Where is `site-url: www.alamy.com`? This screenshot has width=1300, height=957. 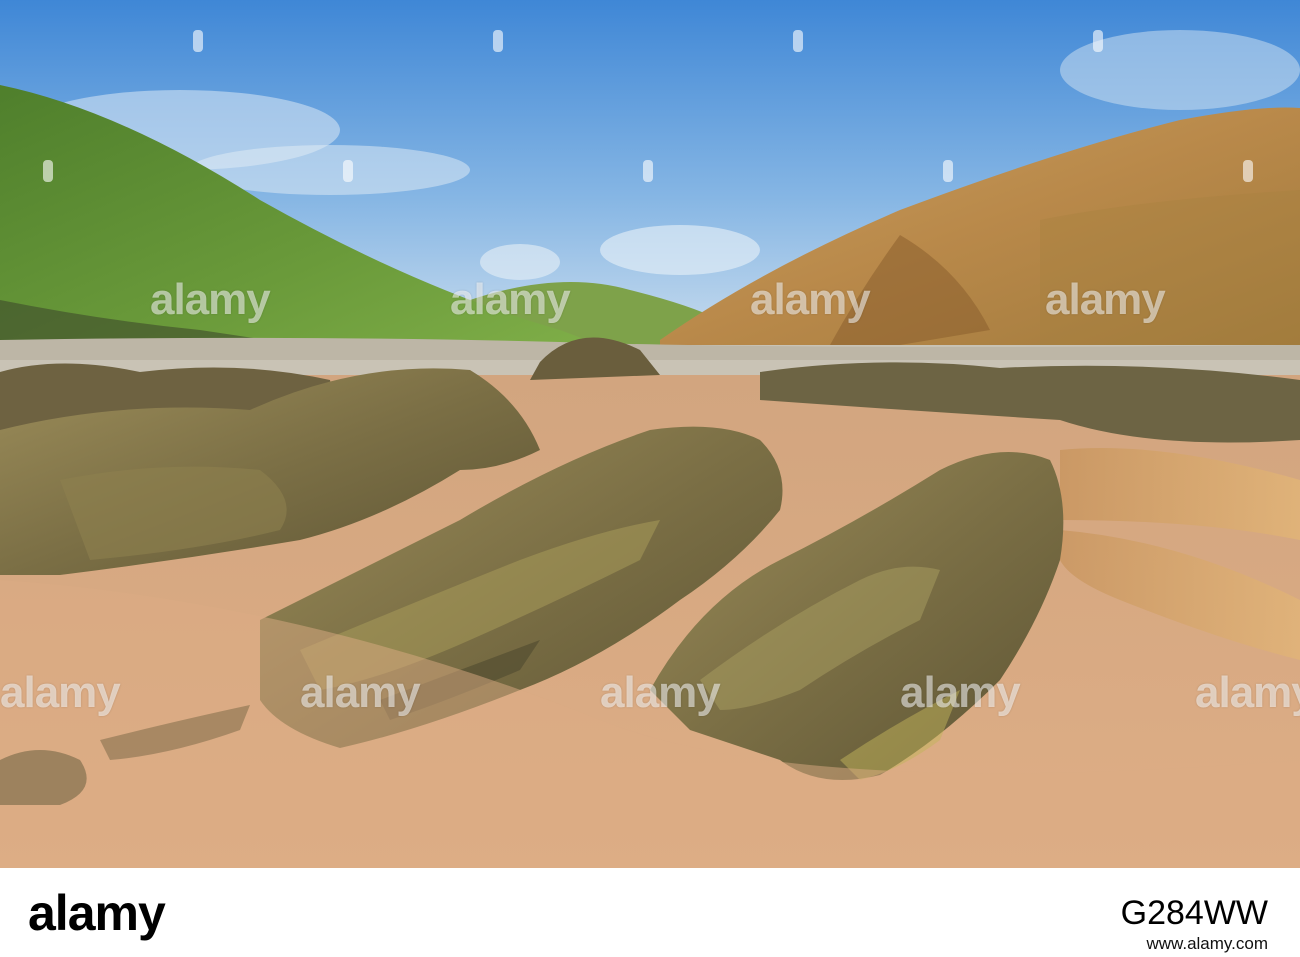 site-url: www.alamy.com is located at coordinates (1207, 943).